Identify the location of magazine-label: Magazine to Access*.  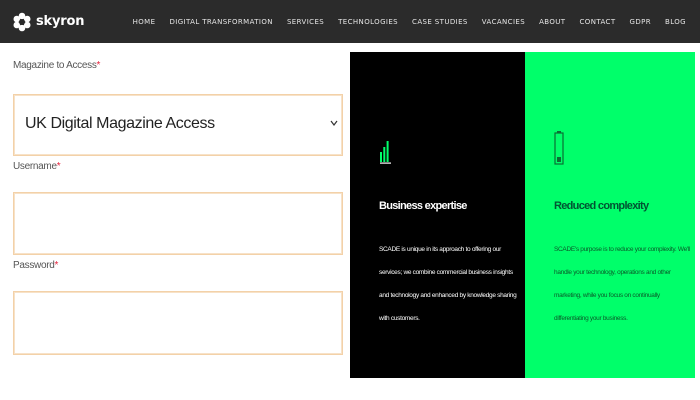
(57, 65).